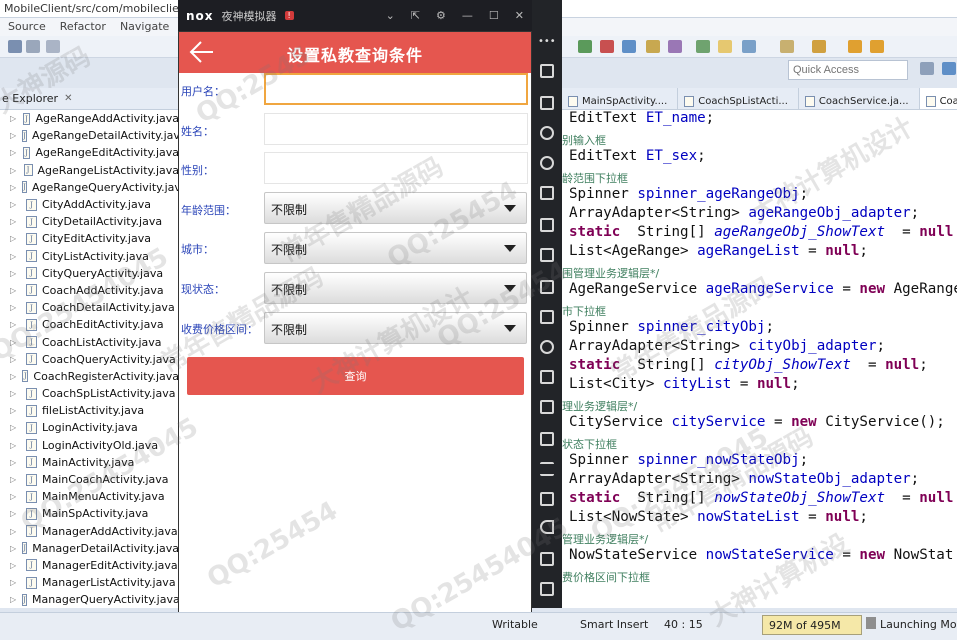  What do you see at coordinates (855, 46) in the screenshot?
I see `back-nav-icon` at bounding box center [855, 46].